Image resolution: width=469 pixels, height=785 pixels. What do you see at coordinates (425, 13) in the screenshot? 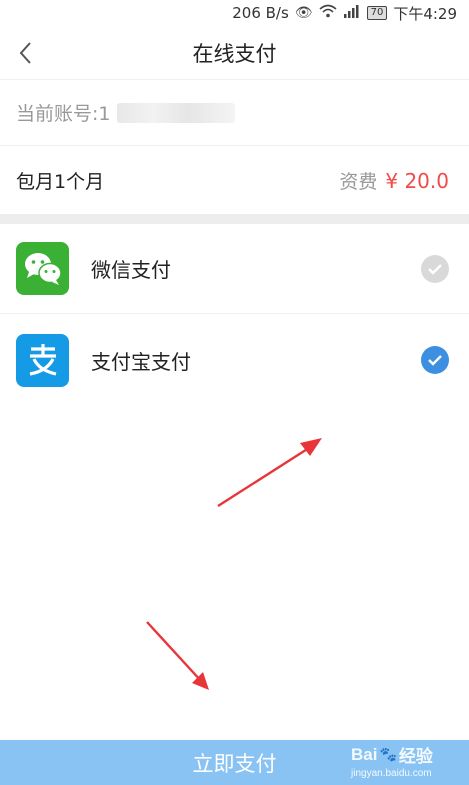
I see `clock-time: 下午4:29` at bounding box center [425, 13].